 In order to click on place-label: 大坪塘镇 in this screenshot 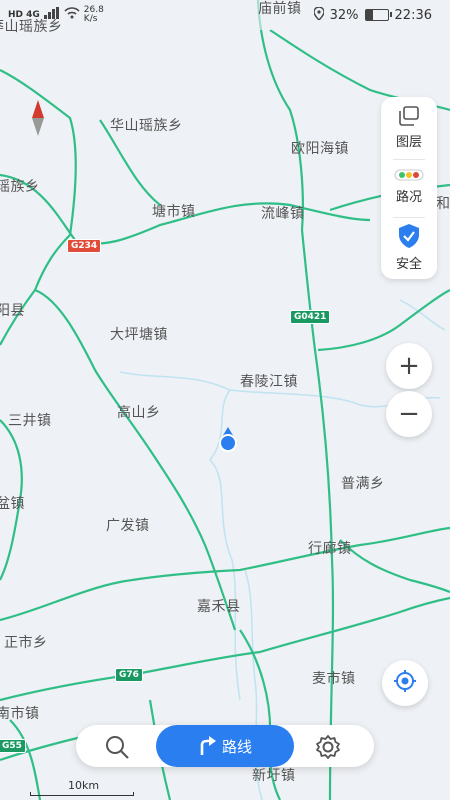, I will do `click(139, 335)`.